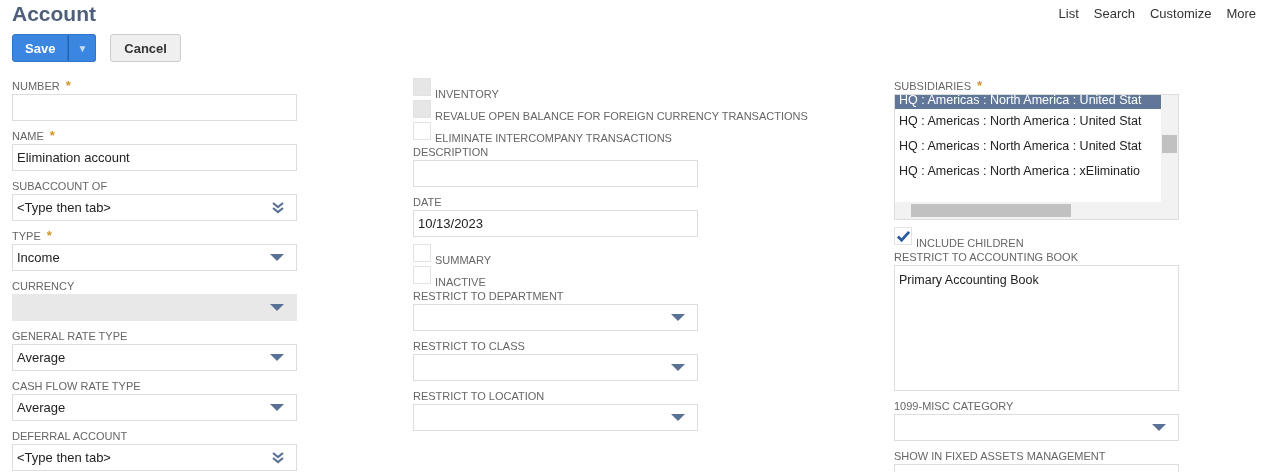  What do you see at coordinates (54, 14) in the screenshot?
I see `page-title: Account` at bounding box center [54, 14].